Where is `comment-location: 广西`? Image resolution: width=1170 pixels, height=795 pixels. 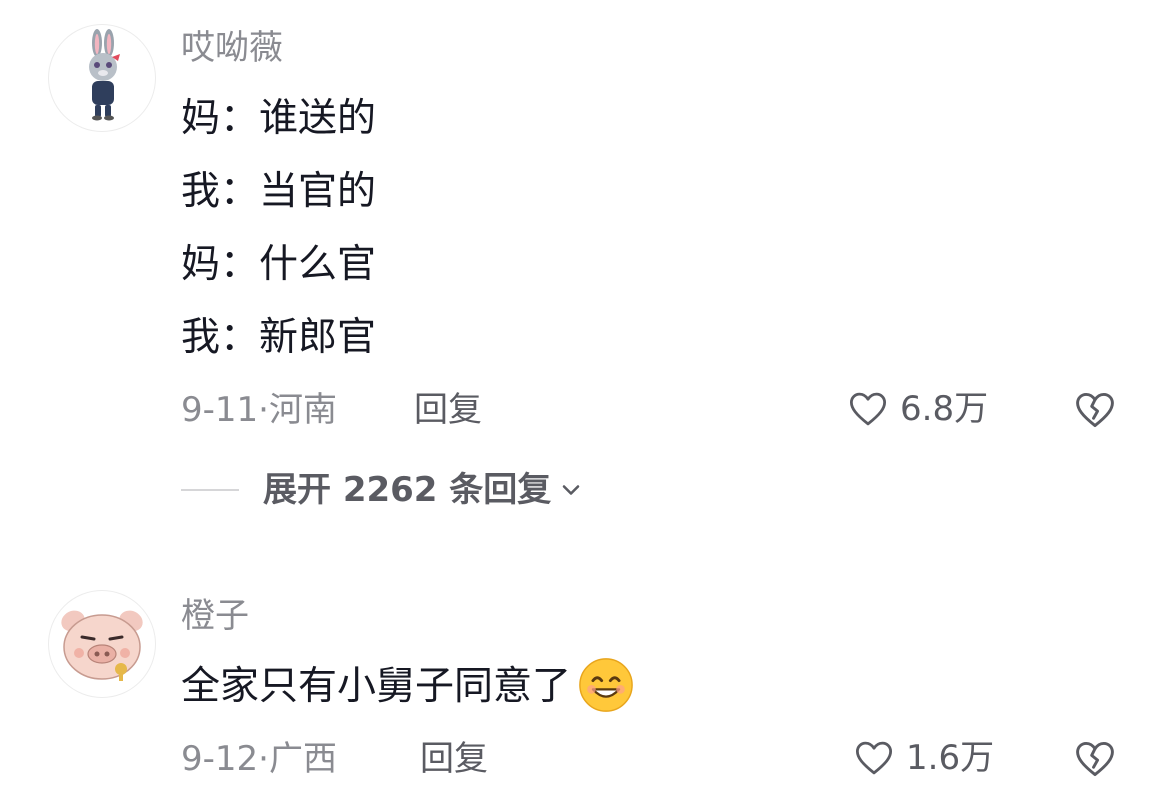 comment-location: 广西 is located at coordinates (302, 759).